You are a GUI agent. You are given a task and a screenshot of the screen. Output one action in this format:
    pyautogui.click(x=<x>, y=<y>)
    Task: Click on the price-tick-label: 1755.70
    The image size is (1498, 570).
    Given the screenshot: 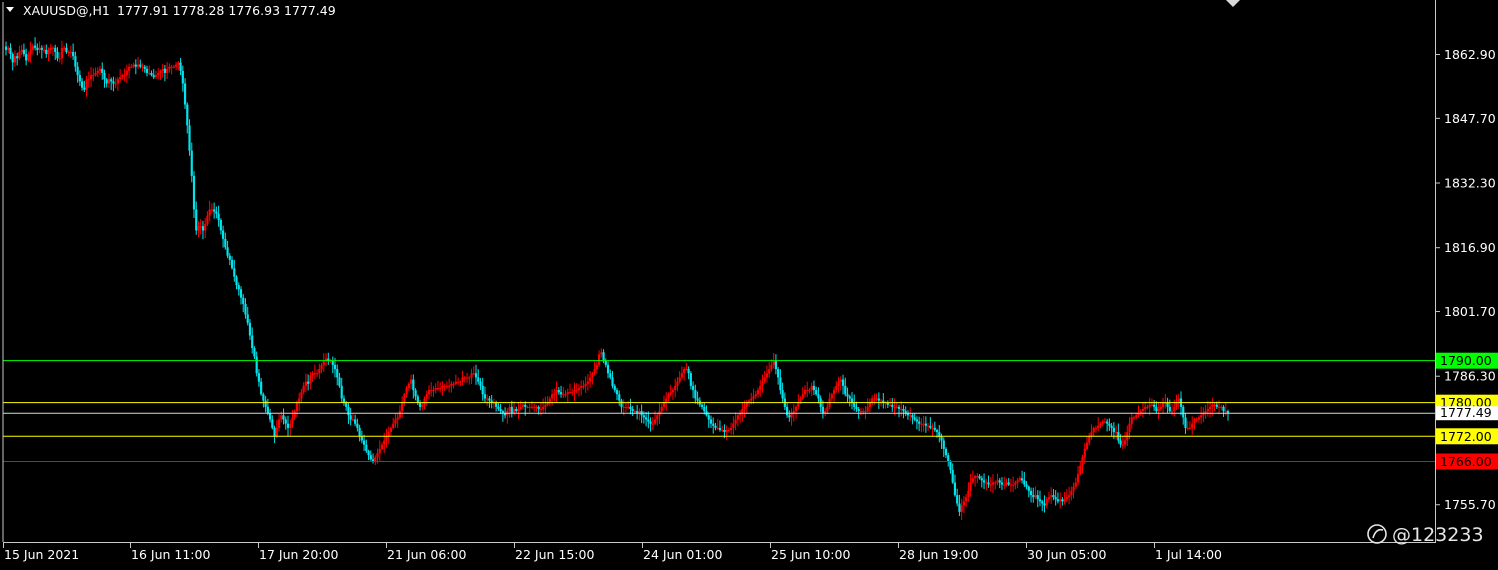 What is the action you would take?
    pyautogui.click(x=1470, y=504)
    